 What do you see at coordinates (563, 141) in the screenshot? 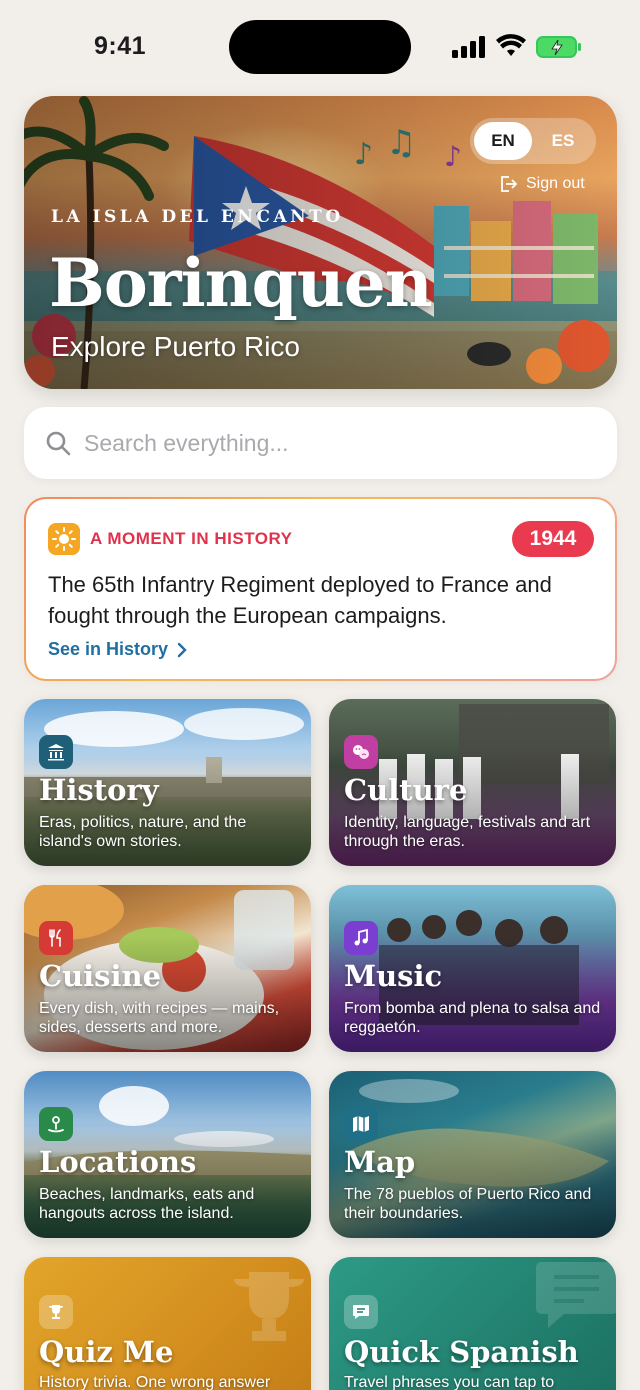
I see `language-es-button: ES` at bounding box center [563, 141].